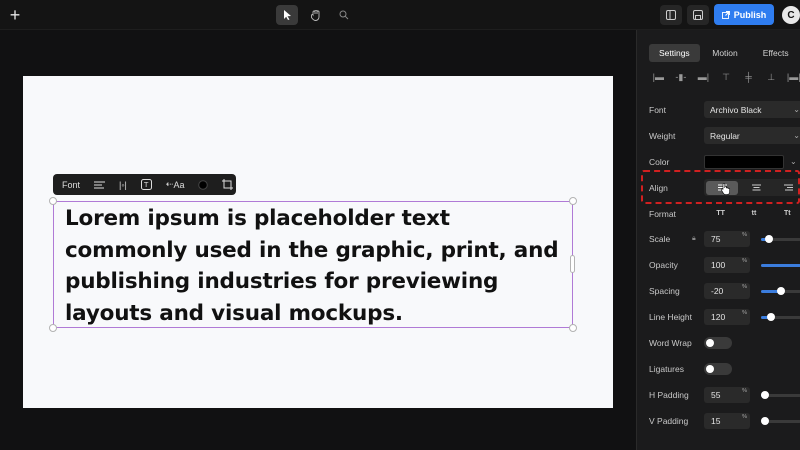 The image size is (800, 450). I want to click on align-top-icon: ⊤, so click(726, 77).